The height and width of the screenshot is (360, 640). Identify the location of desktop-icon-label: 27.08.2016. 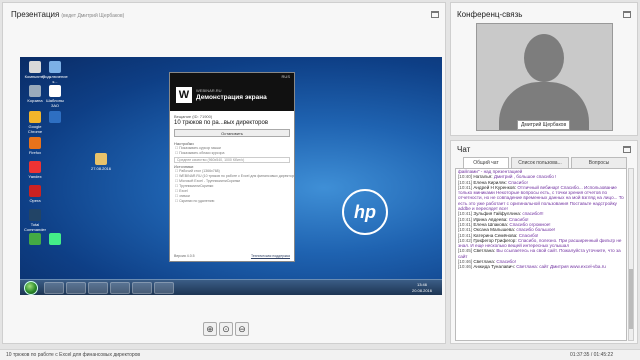
(101, 168).